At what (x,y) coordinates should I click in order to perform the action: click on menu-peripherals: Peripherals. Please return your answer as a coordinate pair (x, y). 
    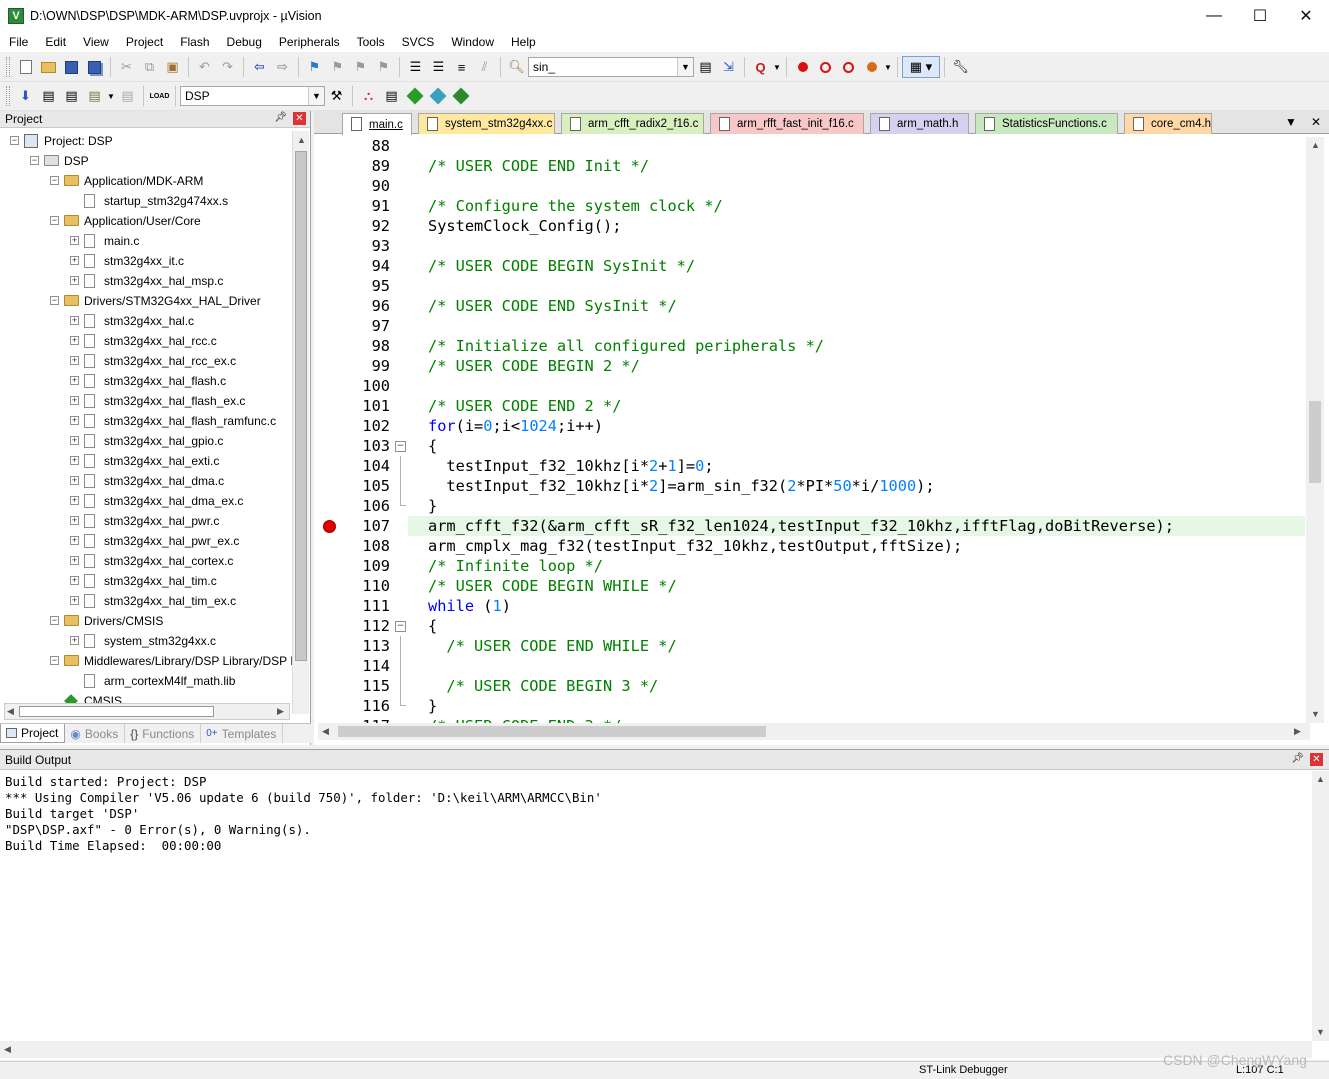
    Looking at the image, I should click on (309, 42).